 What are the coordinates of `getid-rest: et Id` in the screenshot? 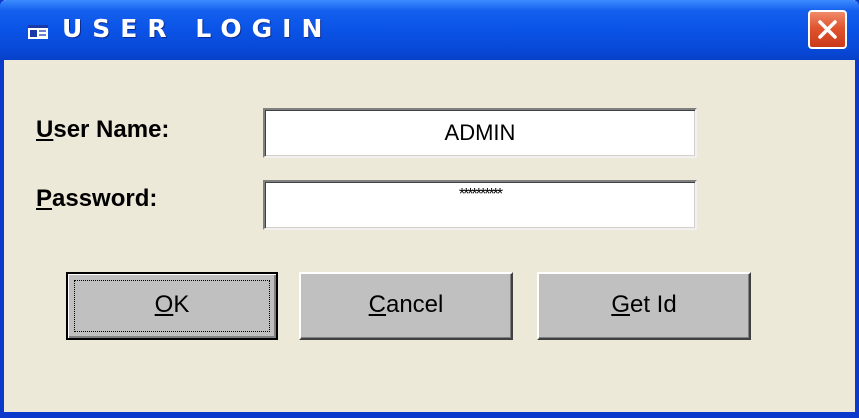 It's located at (653, 304).